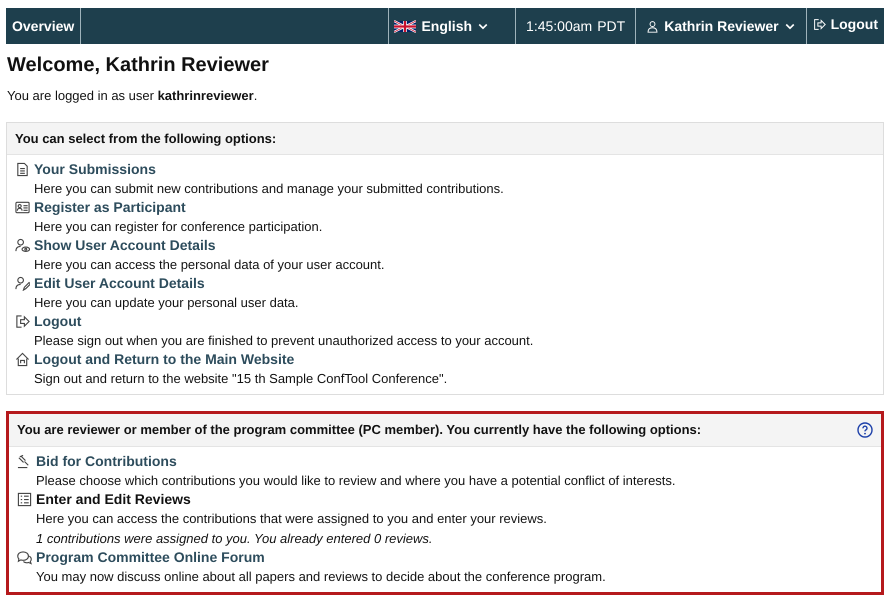 This screenshot has width=890, height=597. I want to click on option-link: Edit User Account Details, so click(119, 283).